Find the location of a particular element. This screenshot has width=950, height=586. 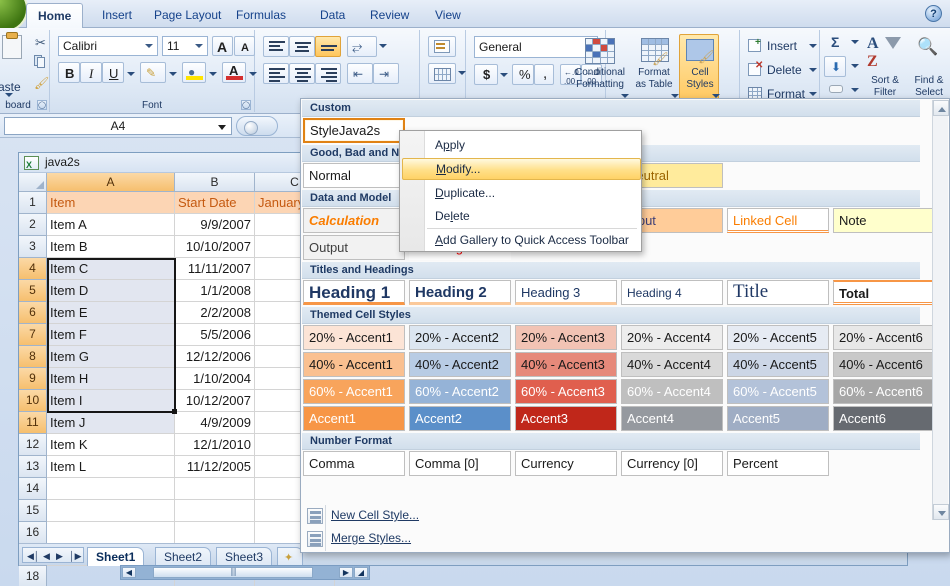

cell-B7: 5/5/2006 is located at coordinates (215, 335).